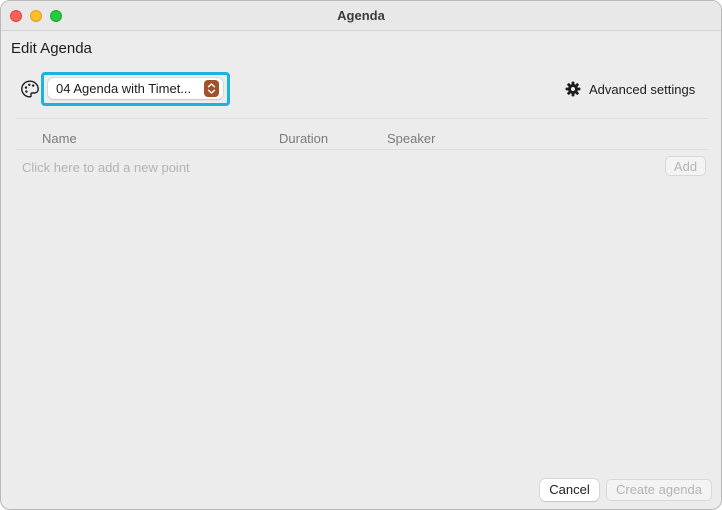 The width and height of the screenshot is (722, 510). I want to click on add-point-button: Add, so click(685, 166).